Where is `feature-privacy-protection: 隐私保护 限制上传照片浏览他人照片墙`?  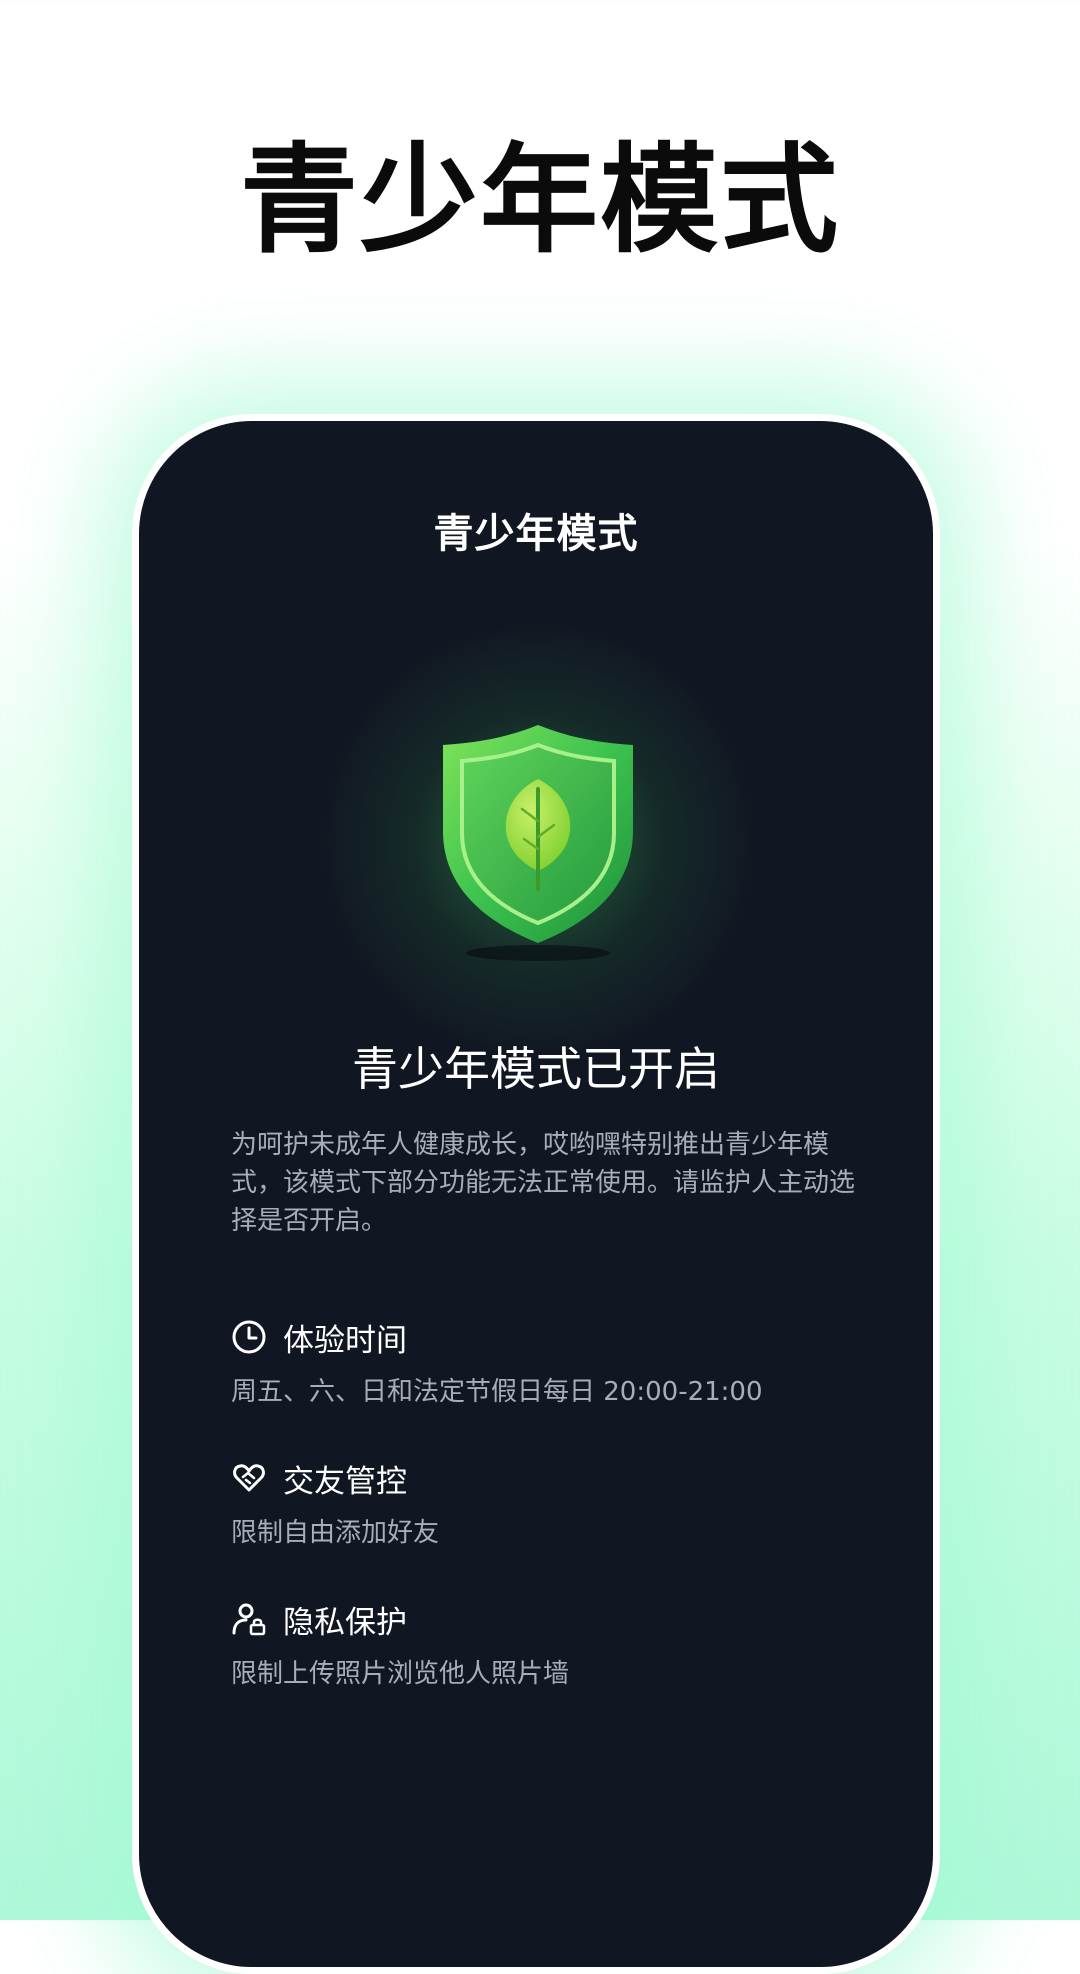 feature-privacy-protection: 隐私保护 限制上传照片浏览他人照片墙 is located at coordinates (544, 1642).